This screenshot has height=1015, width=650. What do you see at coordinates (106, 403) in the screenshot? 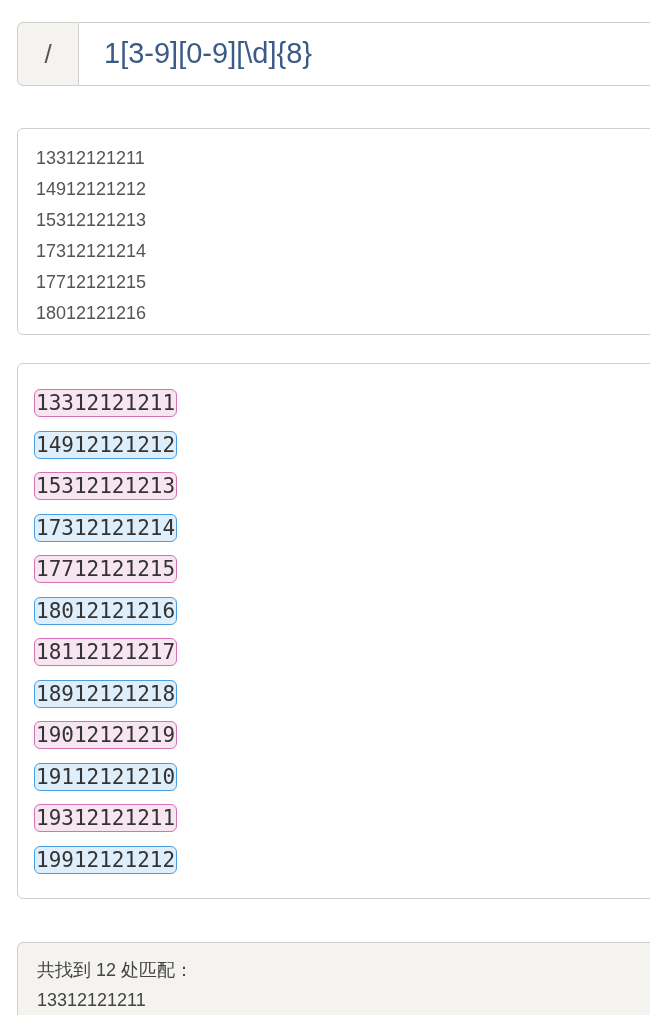
I see `match-highlight: 13312121211` at bounding box center [106, 403].